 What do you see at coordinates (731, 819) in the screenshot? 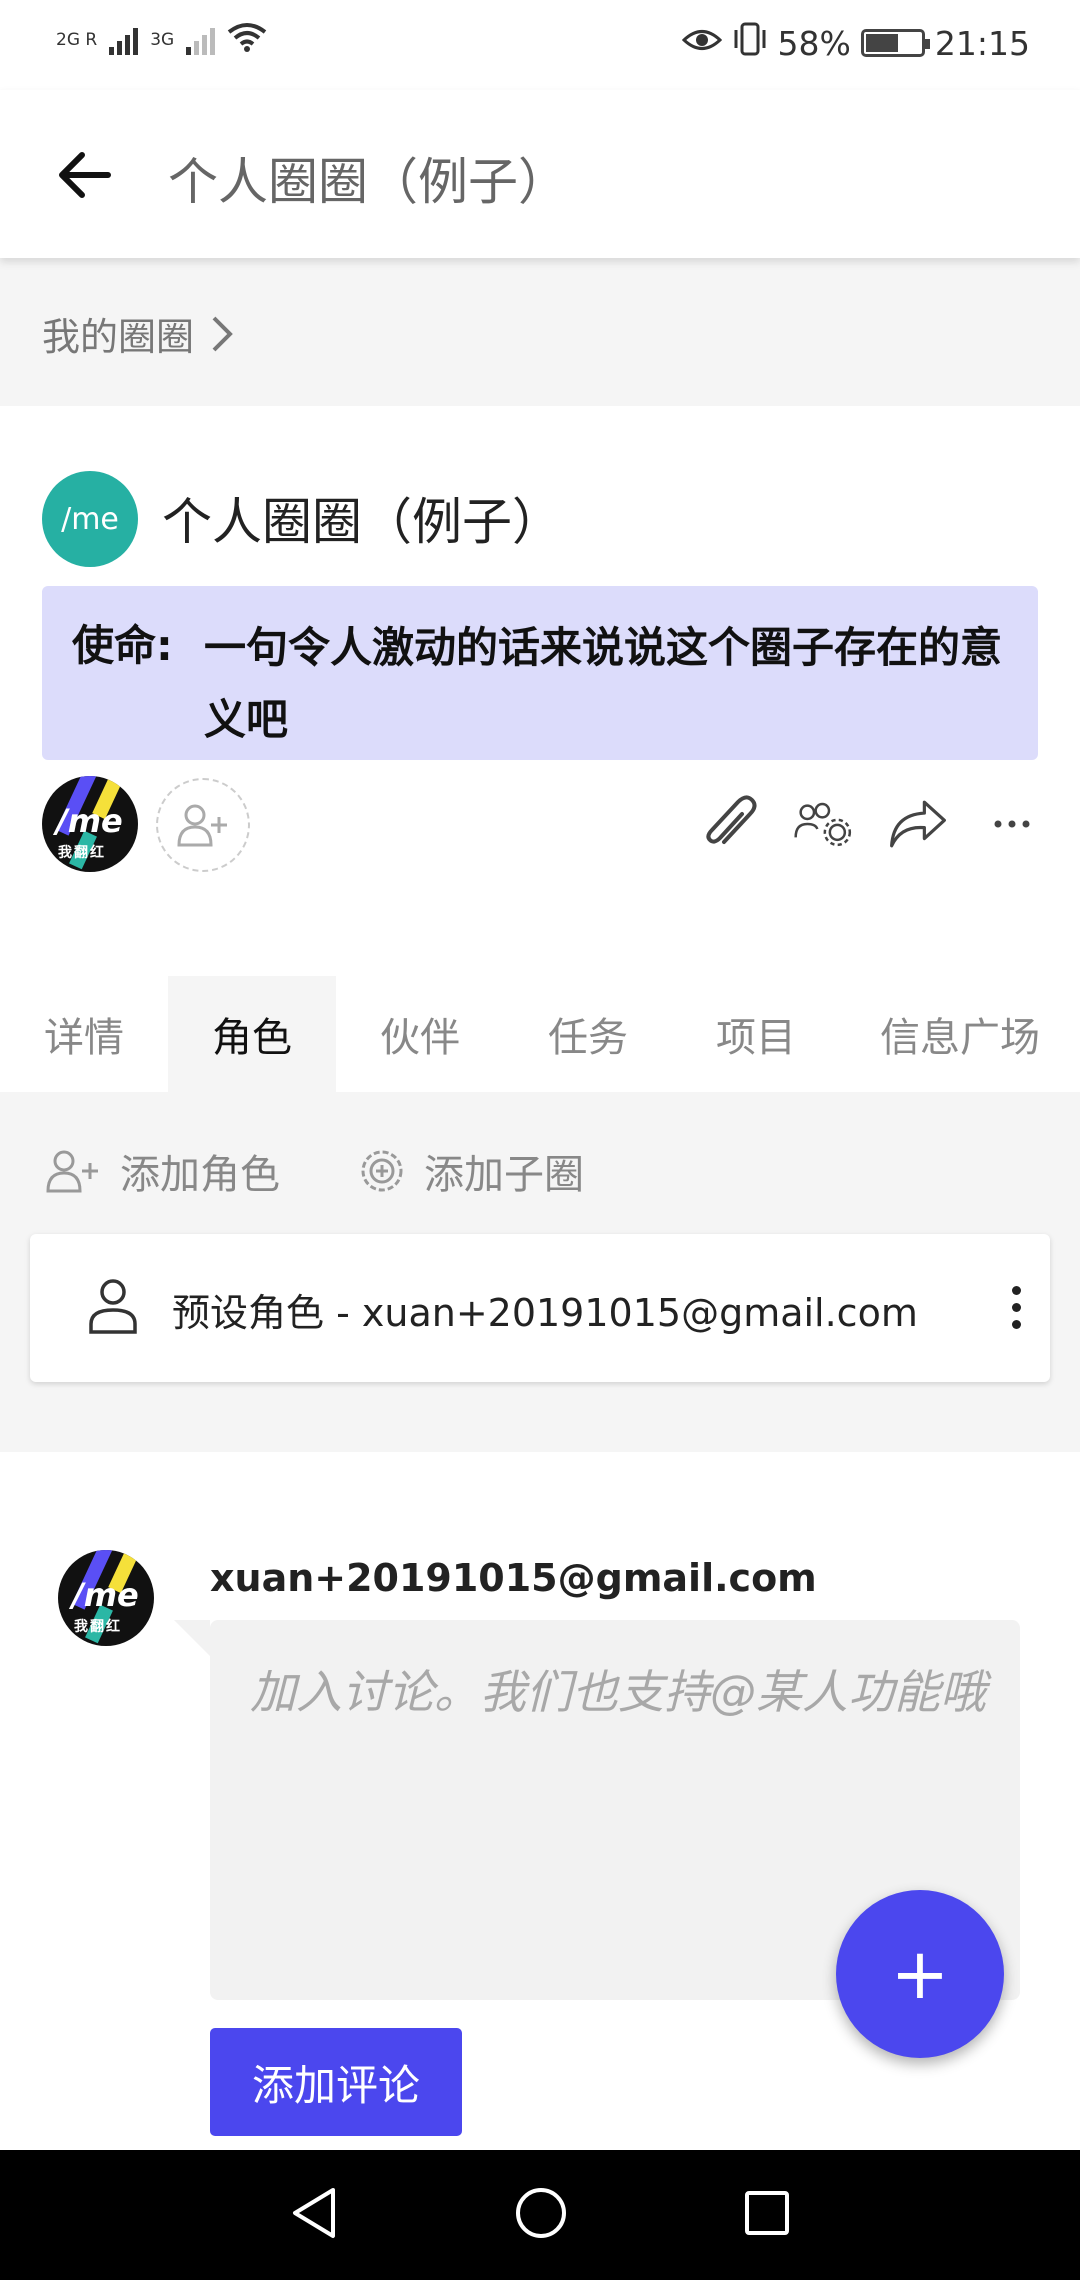
I see `paperclip-icon` at bounding box center [731, 819].